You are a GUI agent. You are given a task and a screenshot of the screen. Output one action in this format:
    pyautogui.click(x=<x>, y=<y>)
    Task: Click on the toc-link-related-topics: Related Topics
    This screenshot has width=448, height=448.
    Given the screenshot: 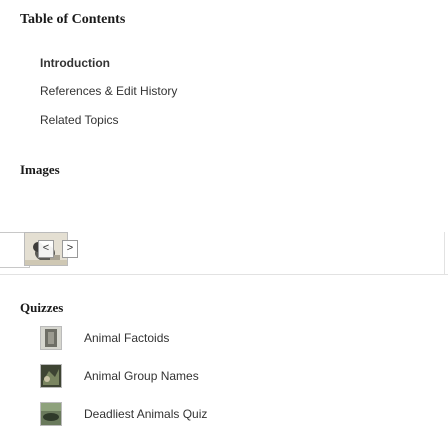 What is the action you would take?
    pyautogui.click(x=79, y=120)
    